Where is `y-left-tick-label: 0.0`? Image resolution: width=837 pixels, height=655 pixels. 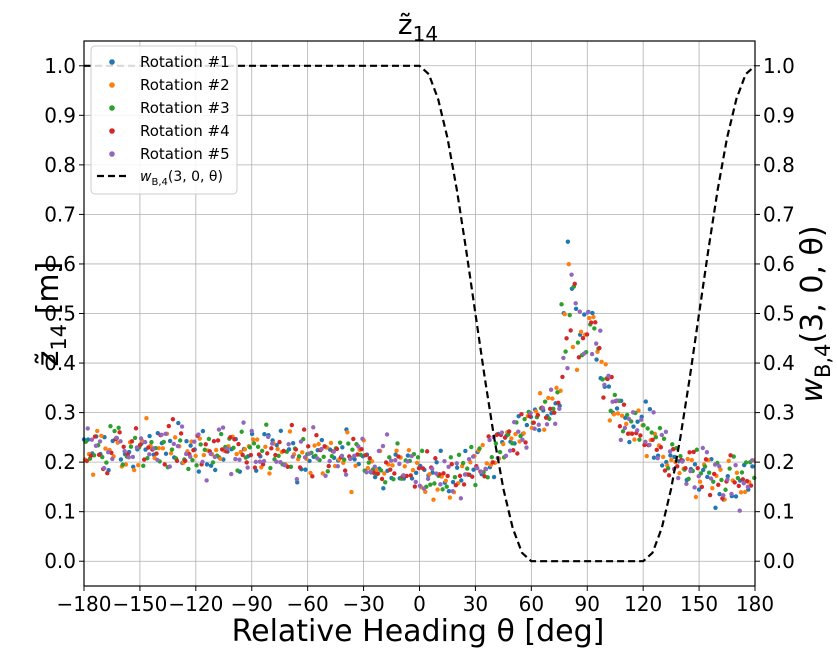
y-left-tick-label: 0.0 is located at coordinates (60, 561).